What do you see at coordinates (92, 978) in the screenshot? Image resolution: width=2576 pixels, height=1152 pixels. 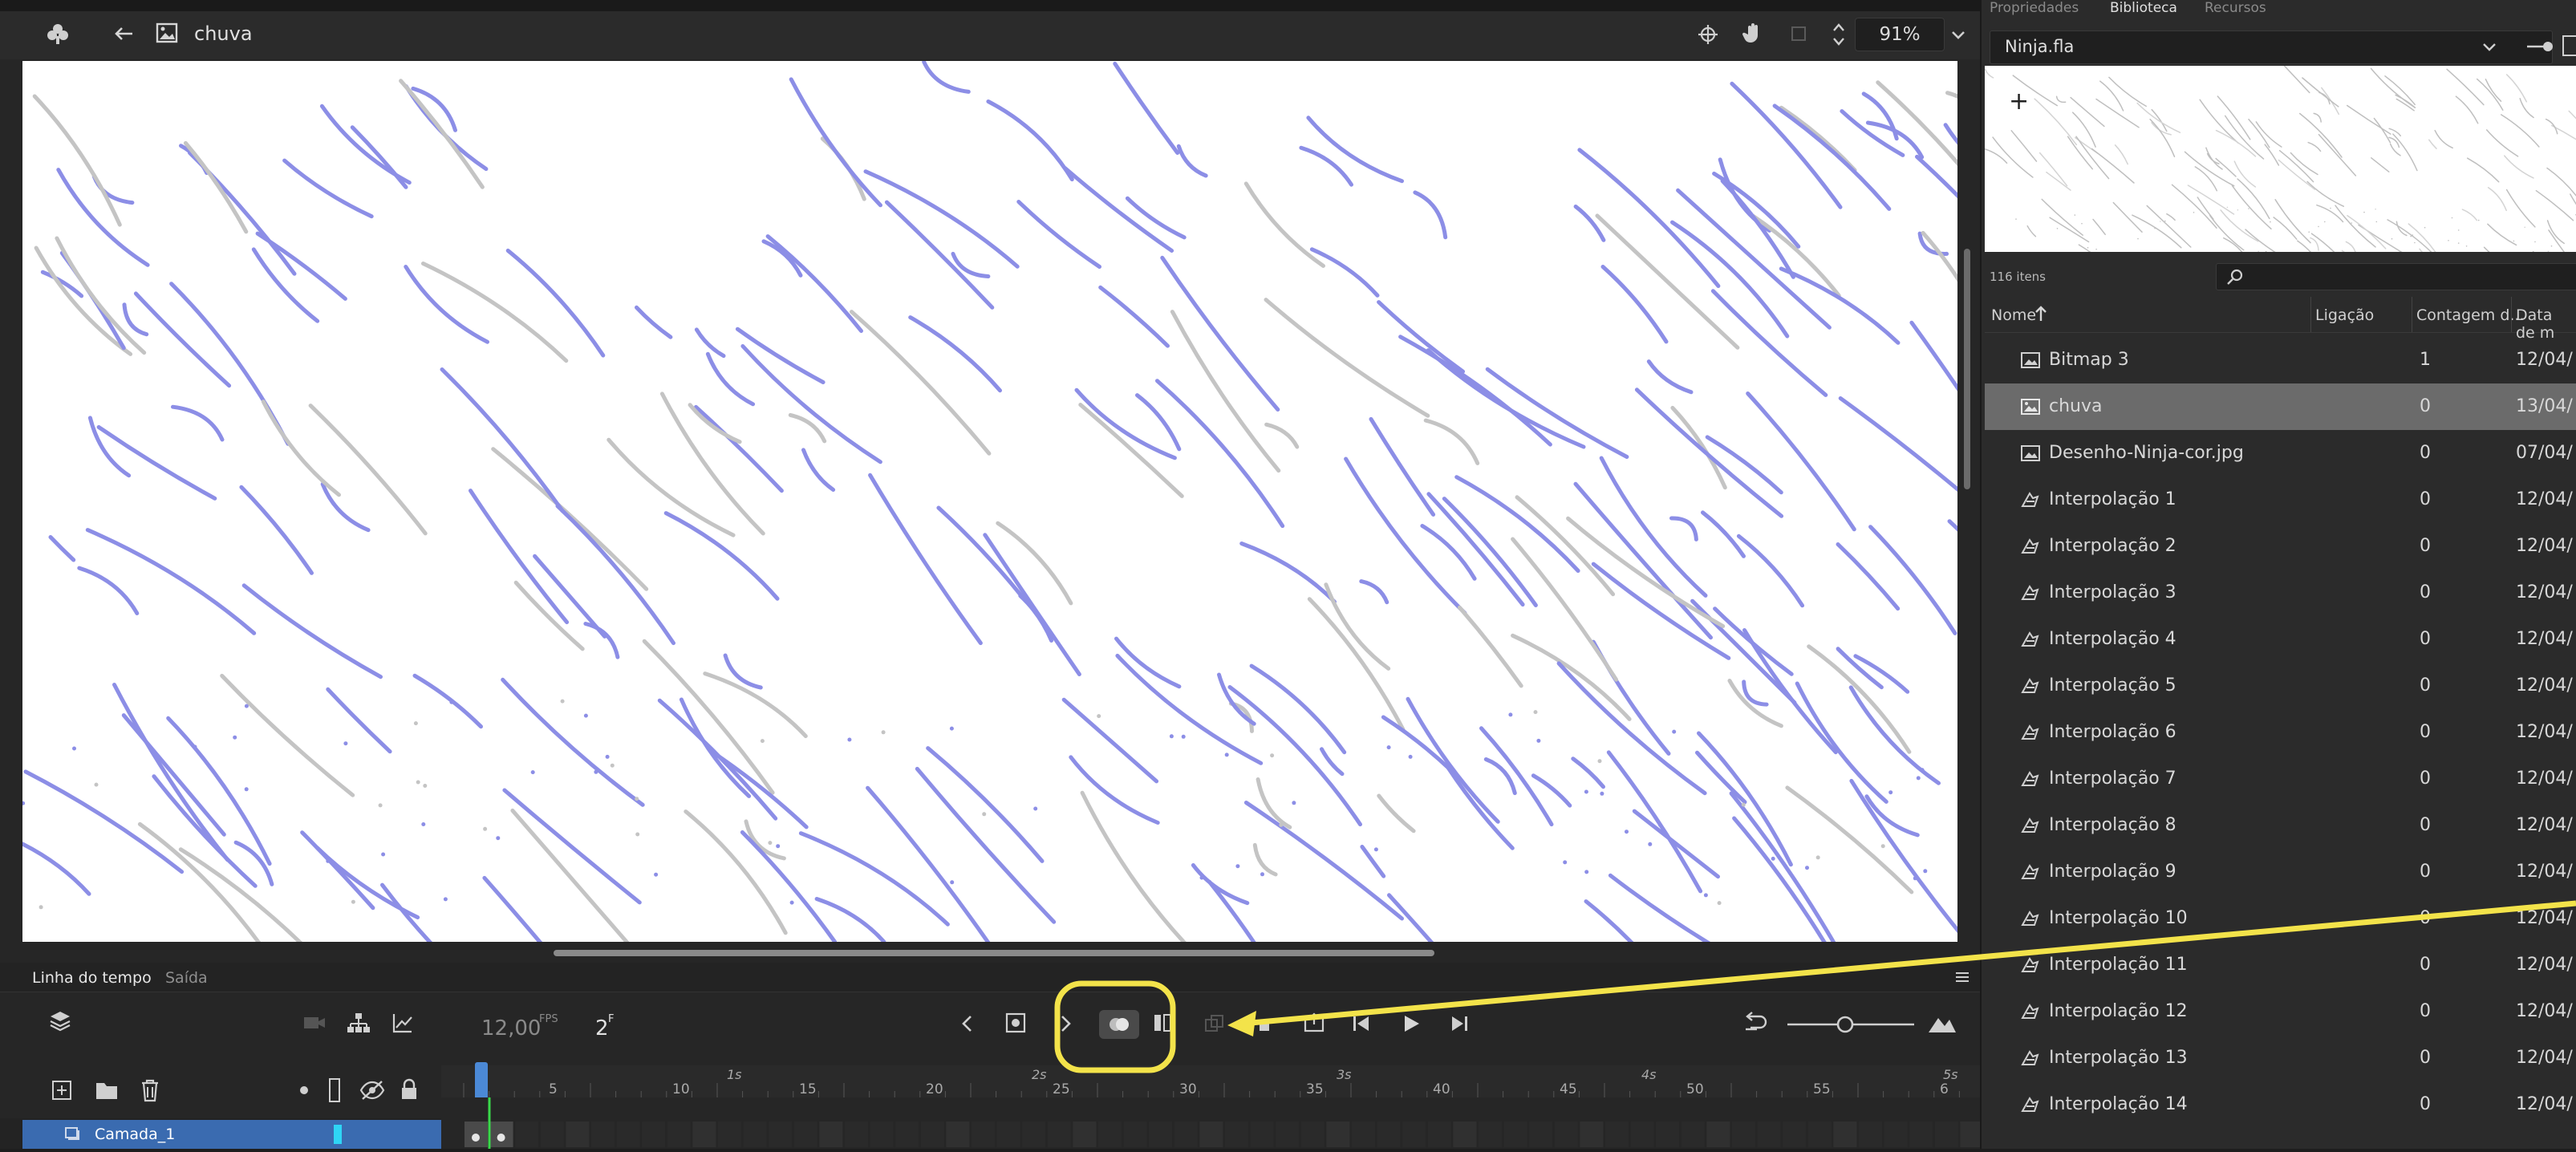 I see `tab-timeline: Linha do tempo` at bounding box center [92, 978].